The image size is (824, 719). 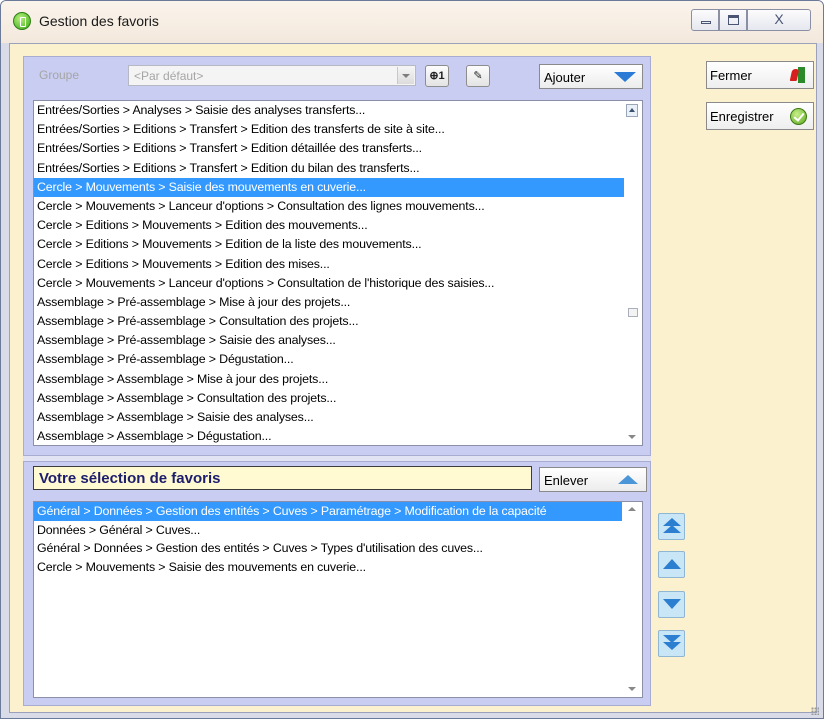 I want to click on selection-title: Votre sélection de favoris, so click(x=130, y=478).